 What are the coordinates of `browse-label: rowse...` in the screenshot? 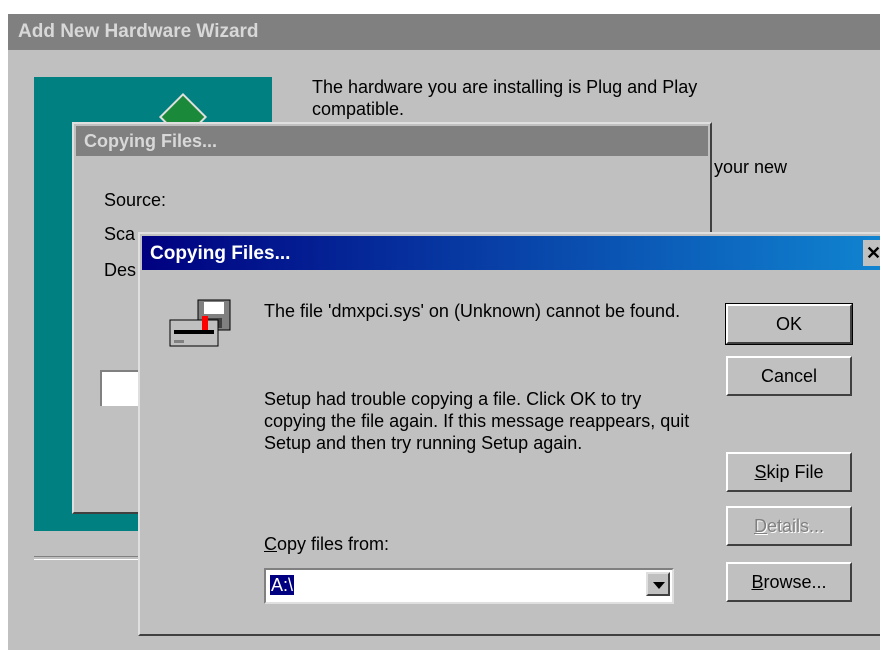 It's located at (795, 582).